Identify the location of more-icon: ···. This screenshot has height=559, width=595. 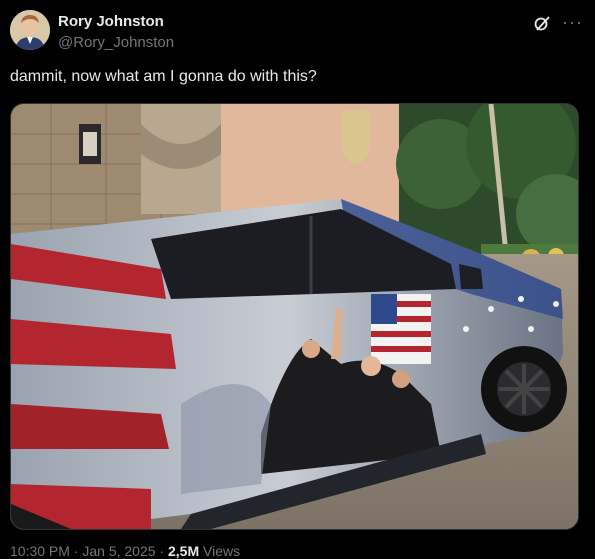
(572, 22).